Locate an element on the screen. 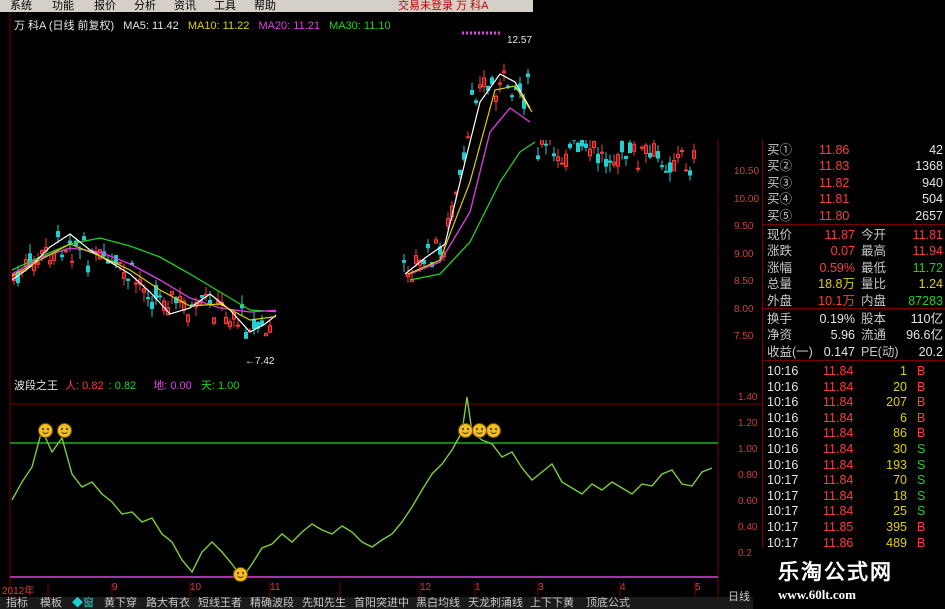  indicator-tick: 0.80 is located at coordinates (748, 475).